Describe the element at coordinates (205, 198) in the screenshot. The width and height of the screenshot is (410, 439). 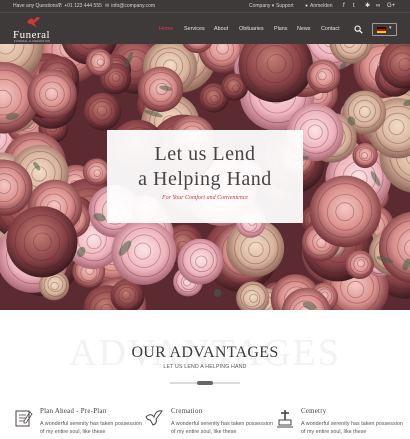
I see `hero-subtitle: For Your Comfort and Convenience` at that location.